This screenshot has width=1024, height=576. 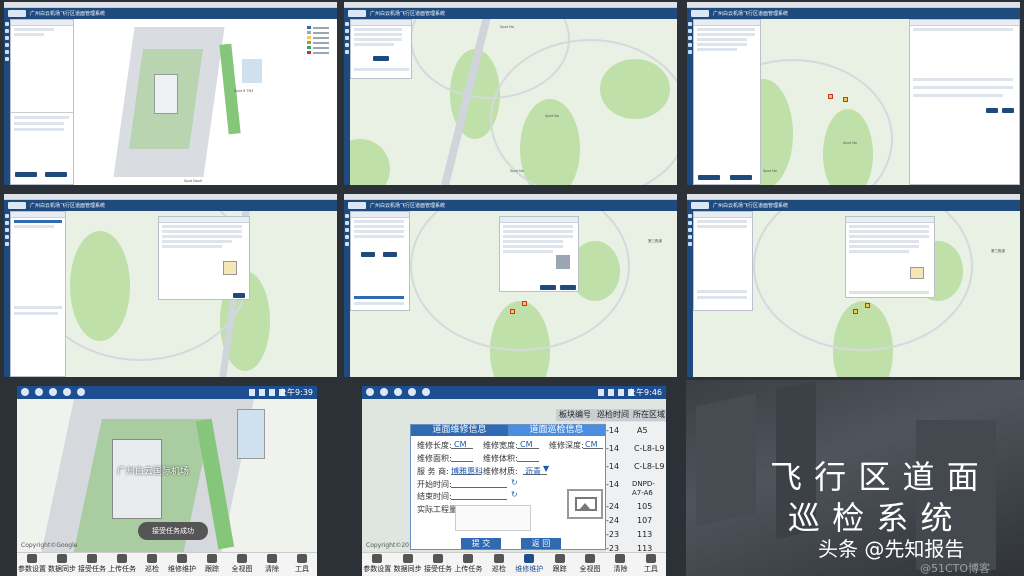 I want to click on repair-length-unit: CM, so click(x=460, y=444).